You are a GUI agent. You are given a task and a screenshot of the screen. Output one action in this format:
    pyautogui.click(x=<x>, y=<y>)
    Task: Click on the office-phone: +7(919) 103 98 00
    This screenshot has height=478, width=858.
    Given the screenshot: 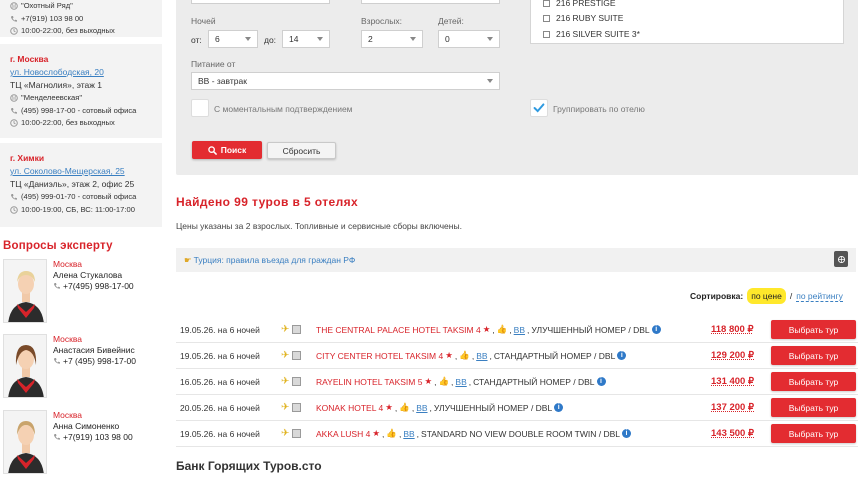 What is the action you would take?
    pyautogui.click(x=84, y=19)
    